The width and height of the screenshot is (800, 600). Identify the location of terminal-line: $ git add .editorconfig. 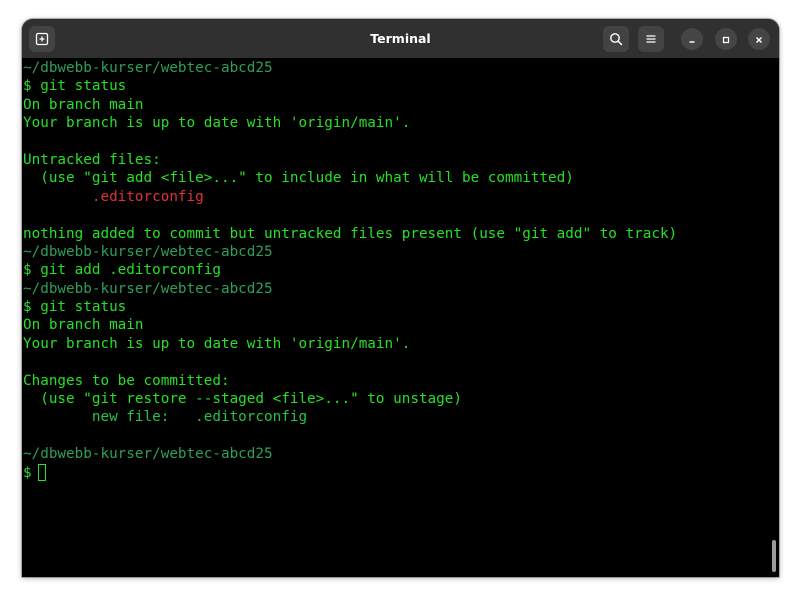
(122, 270).